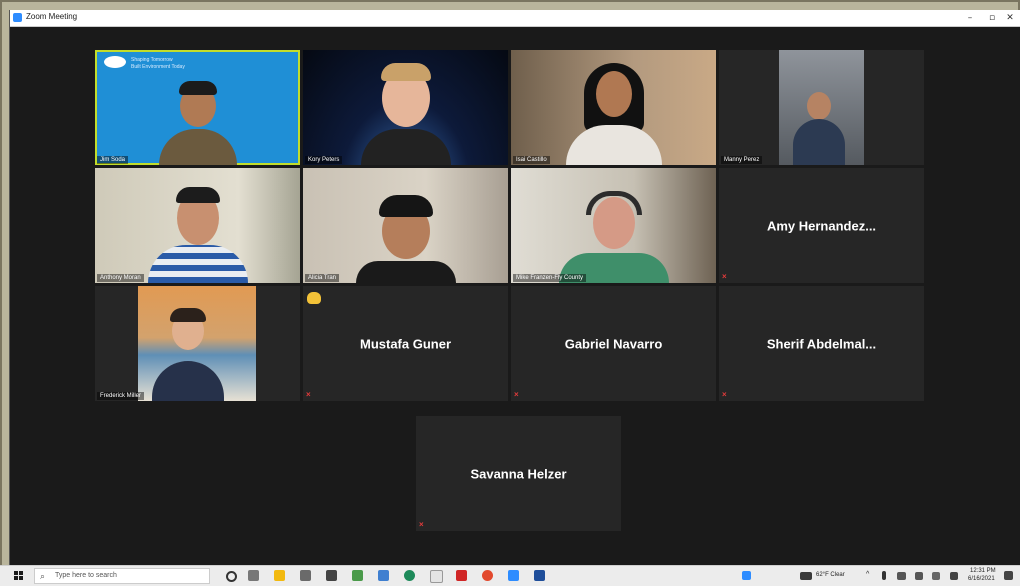  What do you see at coordinates (279, 575) in the screenshot?
I see `file-explorer-icon` at bounding box center [279, 575].